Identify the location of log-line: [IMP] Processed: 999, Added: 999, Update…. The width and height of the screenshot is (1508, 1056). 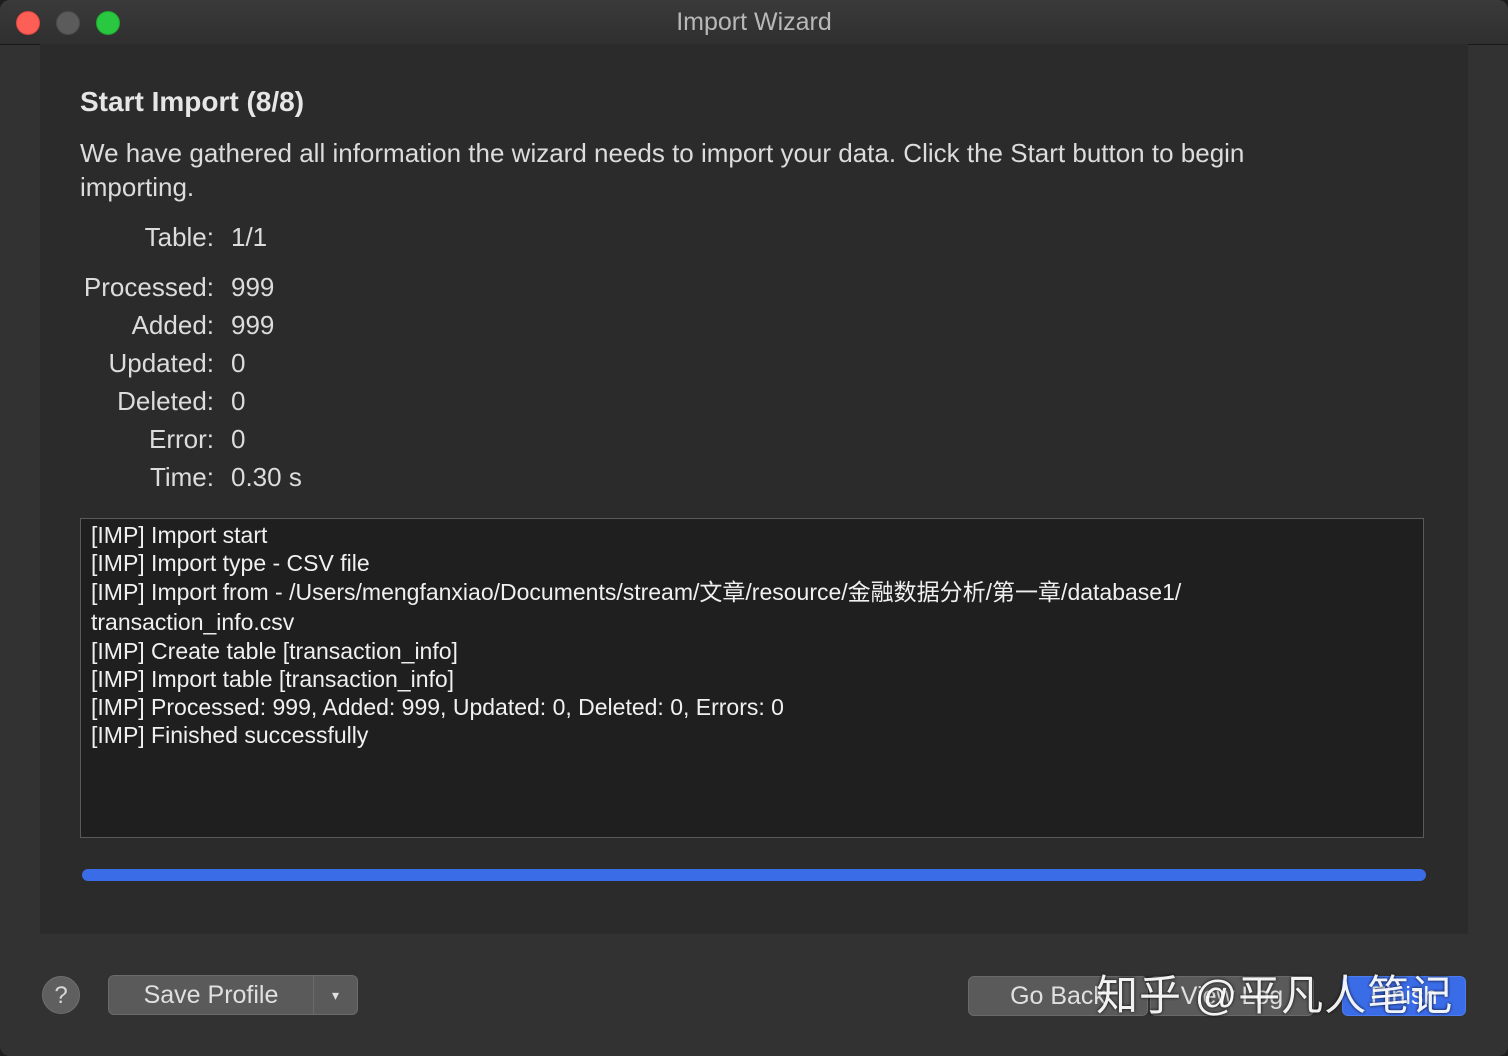
(437, 707).